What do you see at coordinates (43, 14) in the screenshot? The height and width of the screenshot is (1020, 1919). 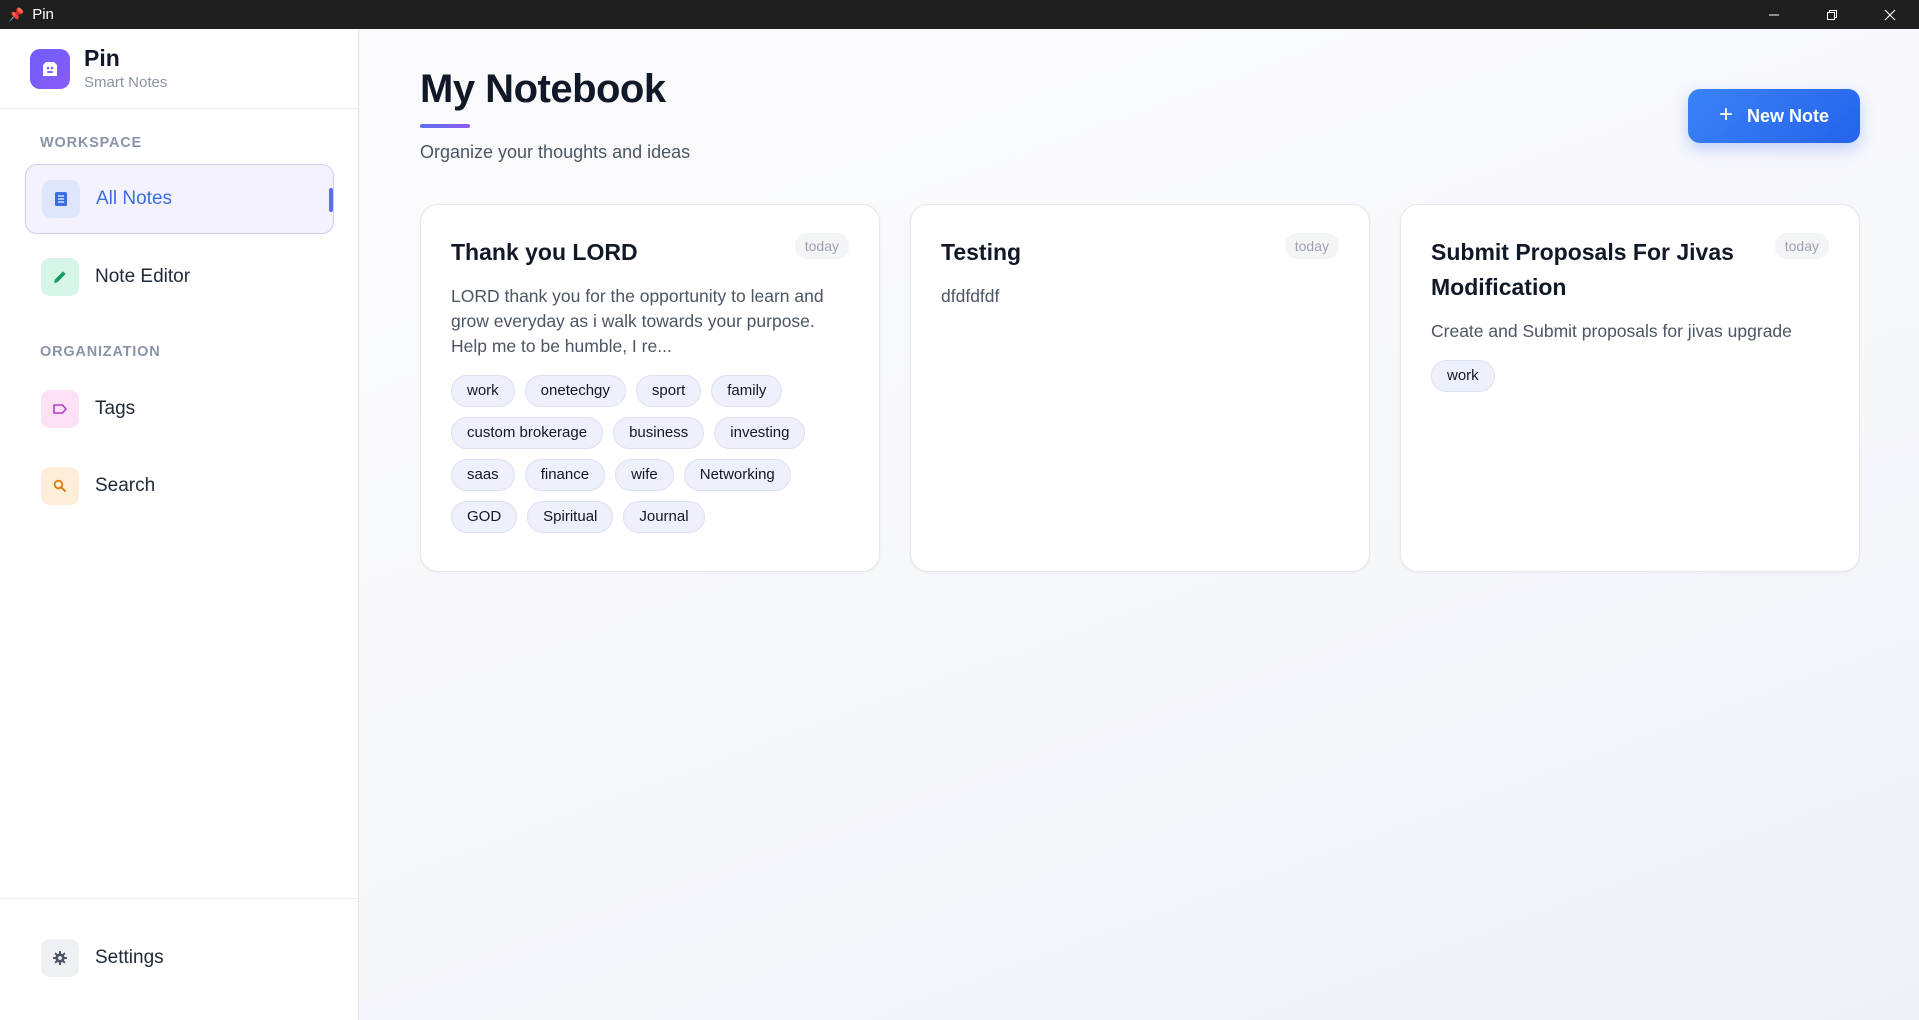 I see `window-title: Pin` at bounding box center [43, 14].